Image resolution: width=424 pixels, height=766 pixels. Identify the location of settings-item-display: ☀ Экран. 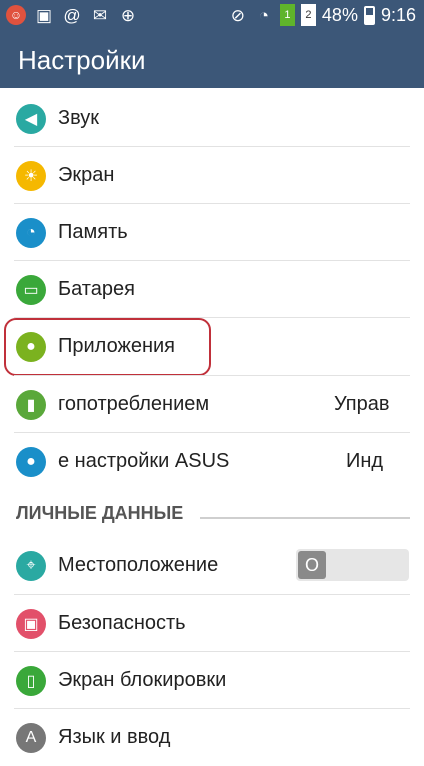
(212, 175).